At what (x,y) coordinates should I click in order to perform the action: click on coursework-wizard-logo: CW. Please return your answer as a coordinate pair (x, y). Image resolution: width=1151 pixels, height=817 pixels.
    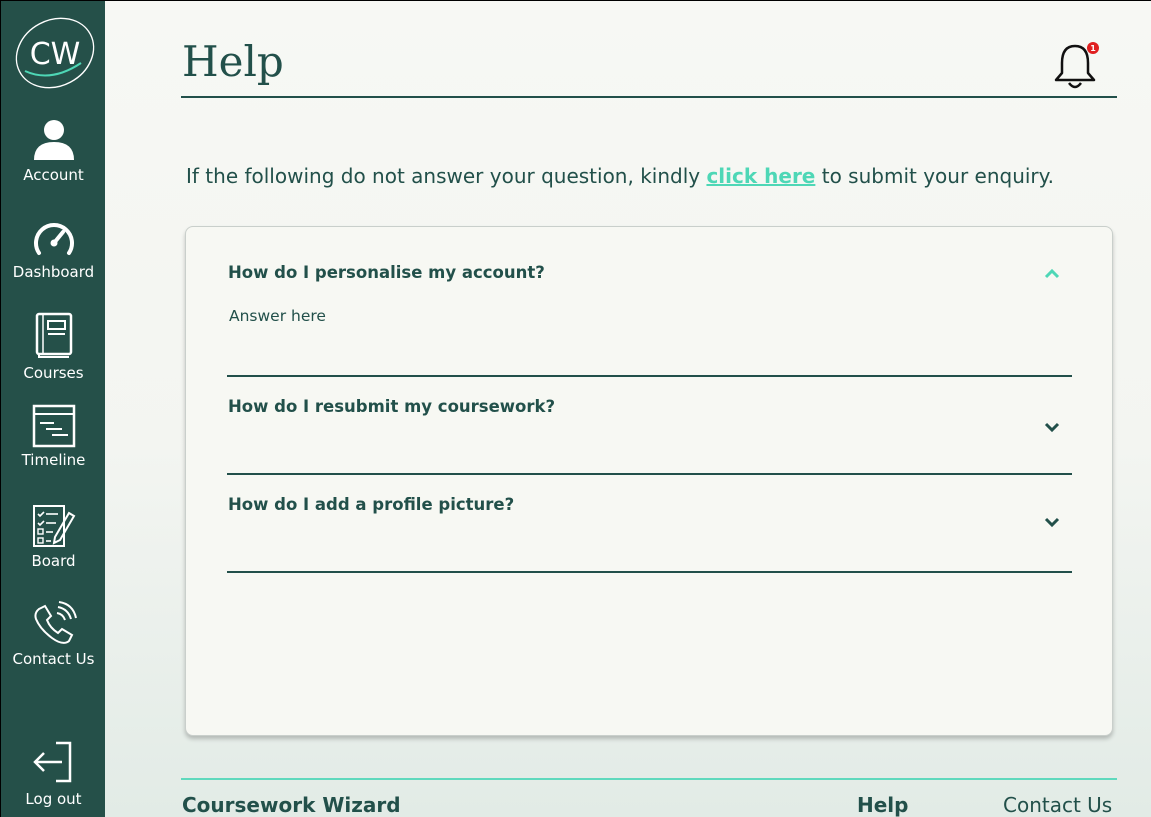
    Looking at the image, I should click on (55, 52).